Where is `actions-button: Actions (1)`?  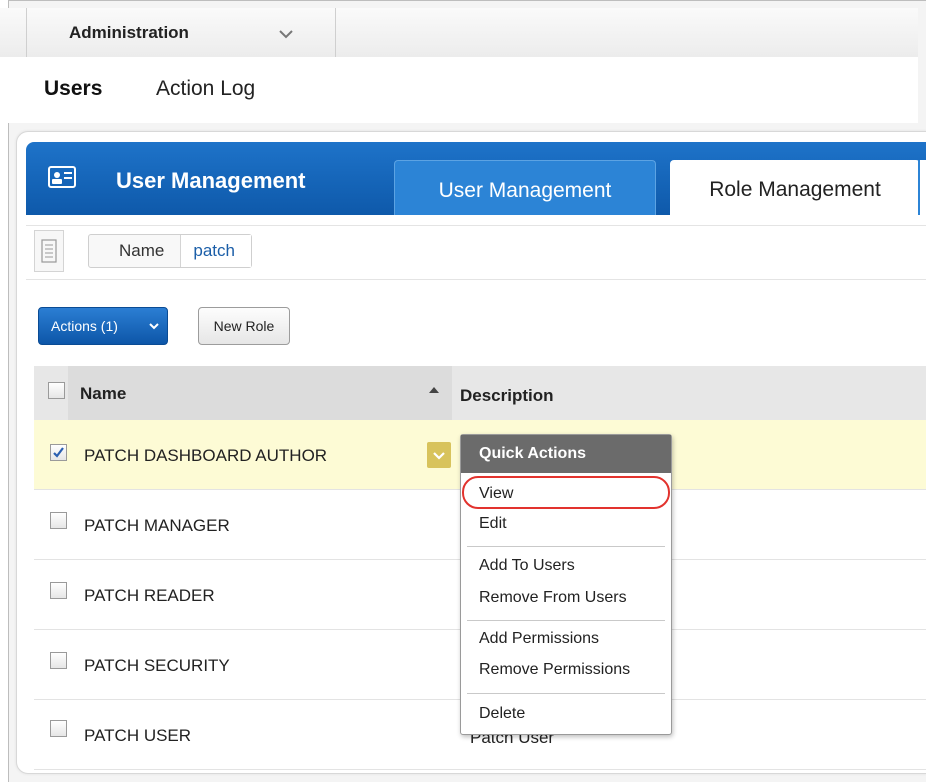
actions-button: Actions (1) is located at coordinates (103, 326).